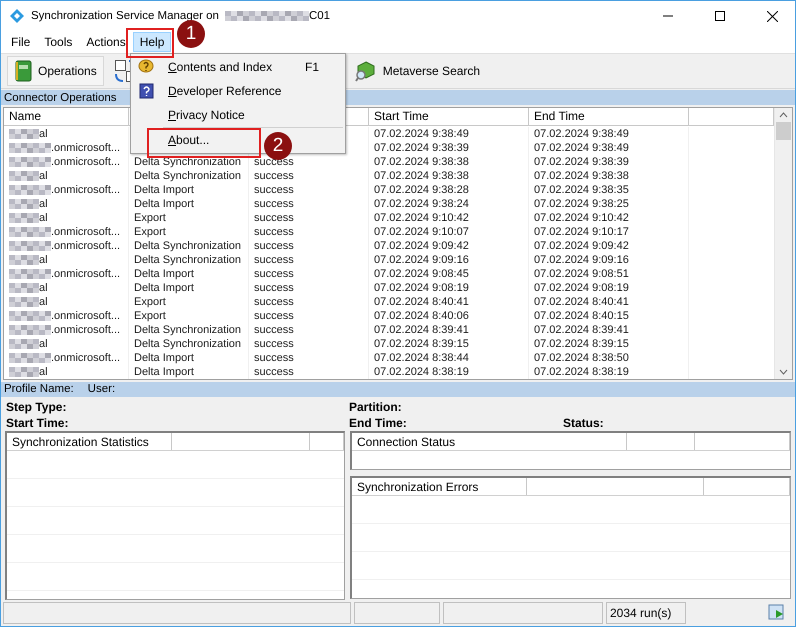 The image size is (796, 627). I want to click on detail-label: Status:, so click(584, 424).